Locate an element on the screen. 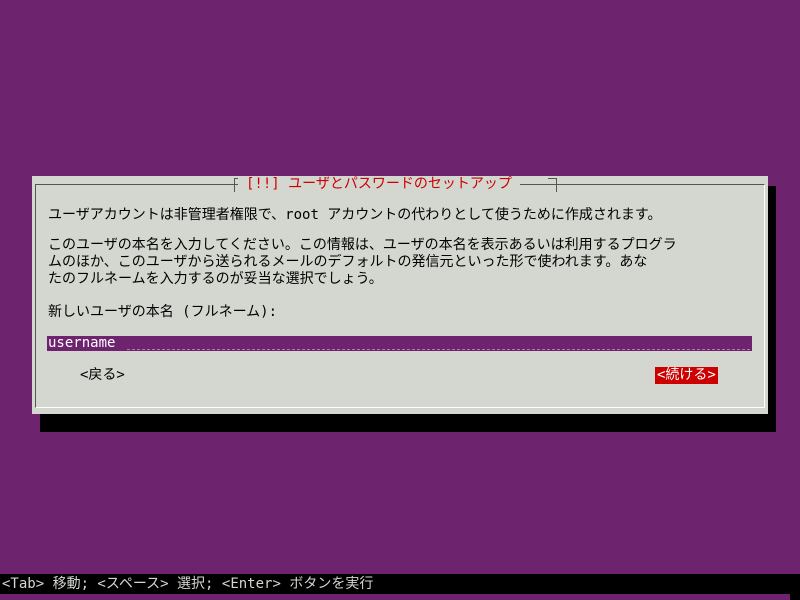 The height and width of the screenshot is (600, 800). continue-button: <続ける> is located at coordinates (686, 375).